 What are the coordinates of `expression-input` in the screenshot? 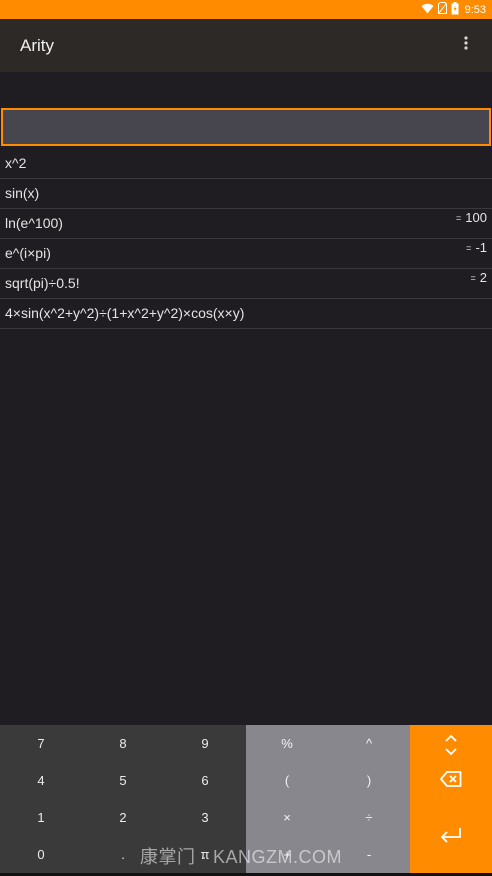 It's located at (246, 127).